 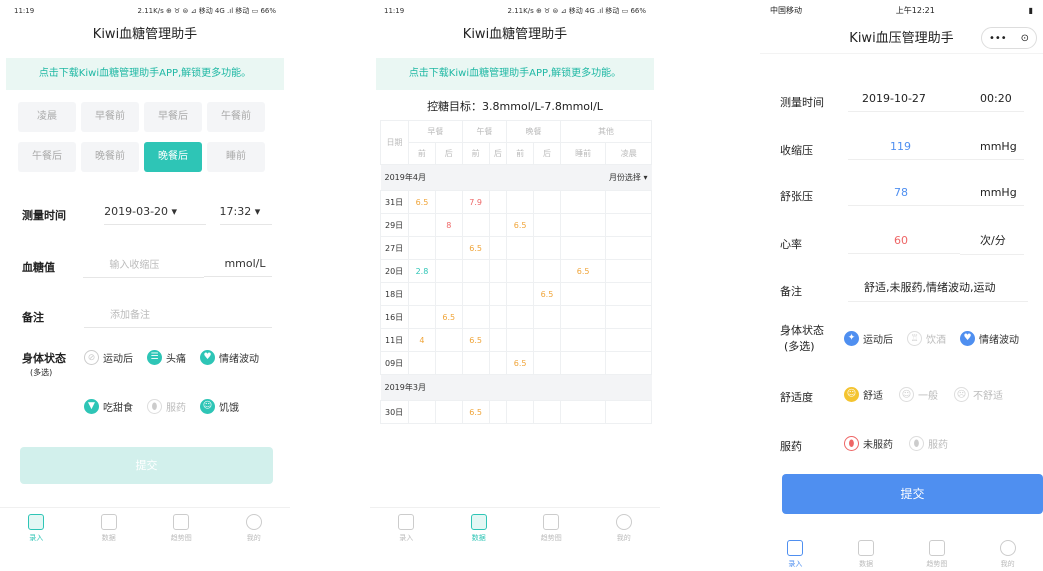 What do you see at coordinates (802, 330) in the screenshot?
I see `state-label: 身体状态` at bounding box center [802, 330].